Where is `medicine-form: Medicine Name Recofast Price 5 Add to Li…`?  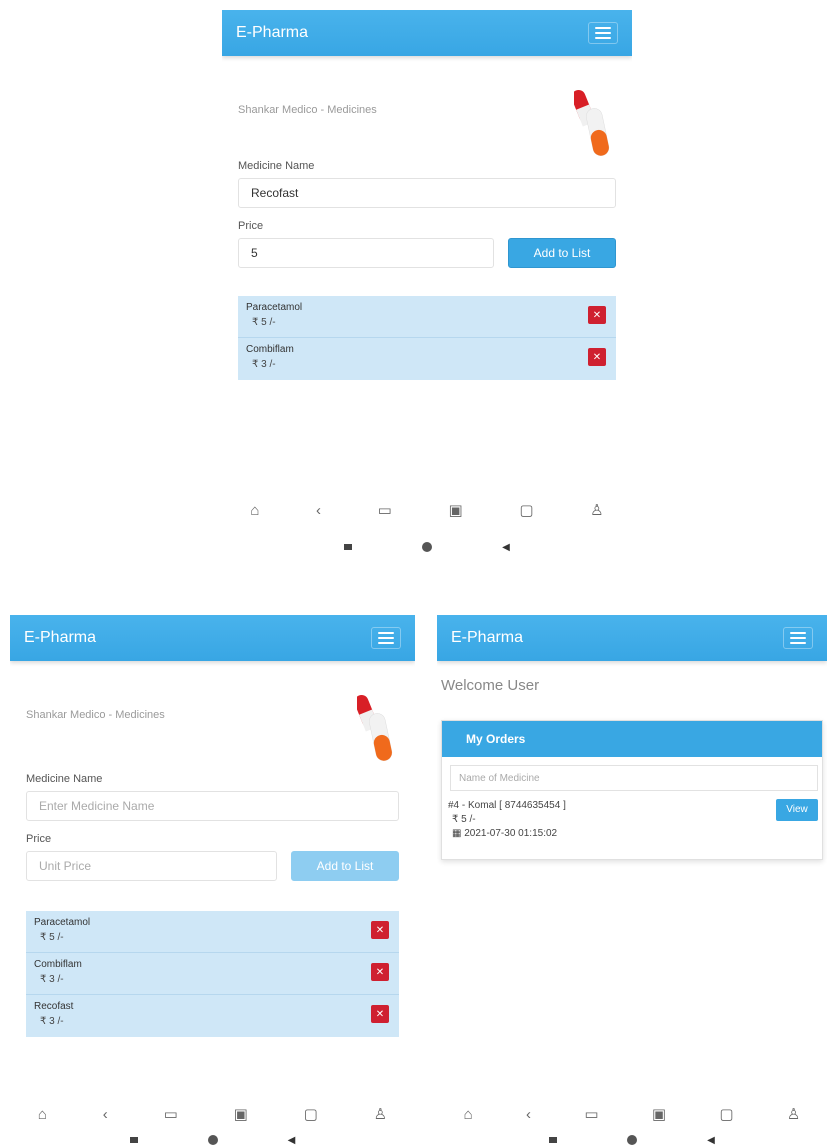 medicine-form: Medicine Name Recofast Price 5 Add to Li… is located at coordinates (427, 214).